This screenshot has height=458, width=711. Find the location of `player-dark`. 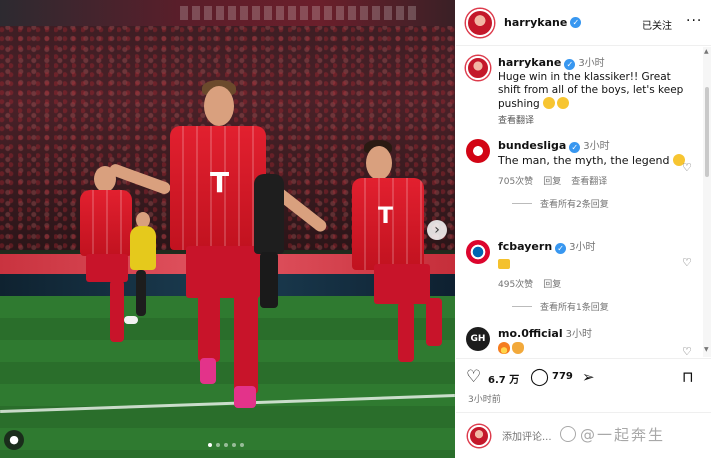

player-dark is located at coordinates (268, 242).